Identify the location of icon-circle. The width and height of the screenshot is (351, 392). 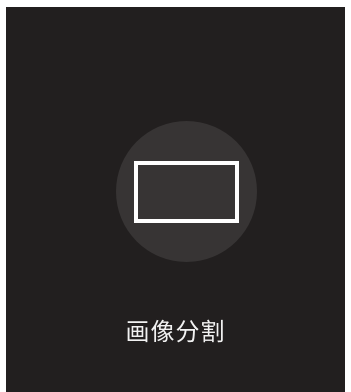
(186, 191).